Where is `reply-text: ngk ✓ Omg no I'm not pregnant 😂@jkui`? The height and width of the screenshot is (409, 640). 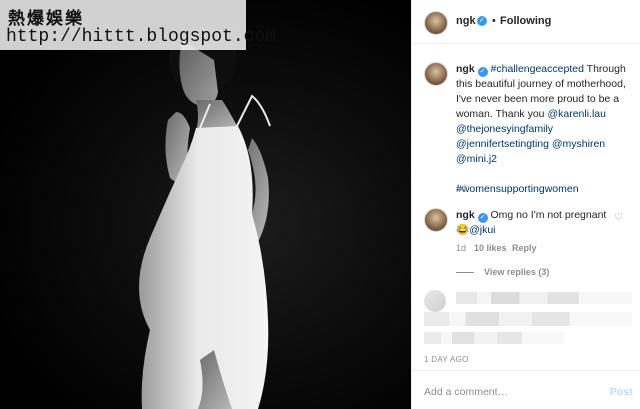
reply-text: ngk ✓ Omg no I'm not pregnant 😂@jkui is located at coordinates (536, 223).